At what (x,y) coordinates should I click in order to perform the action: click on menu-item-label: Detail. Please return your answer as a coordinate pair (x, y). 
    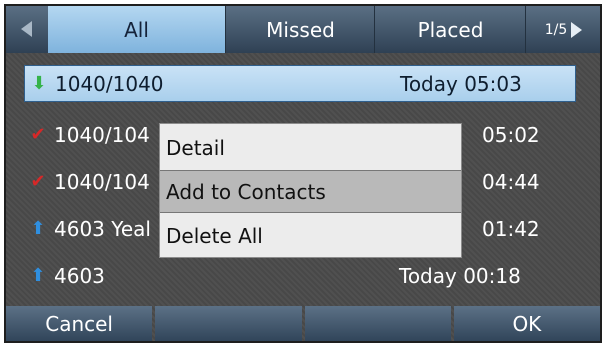
    Looking at the image, I should click on (195, 147).